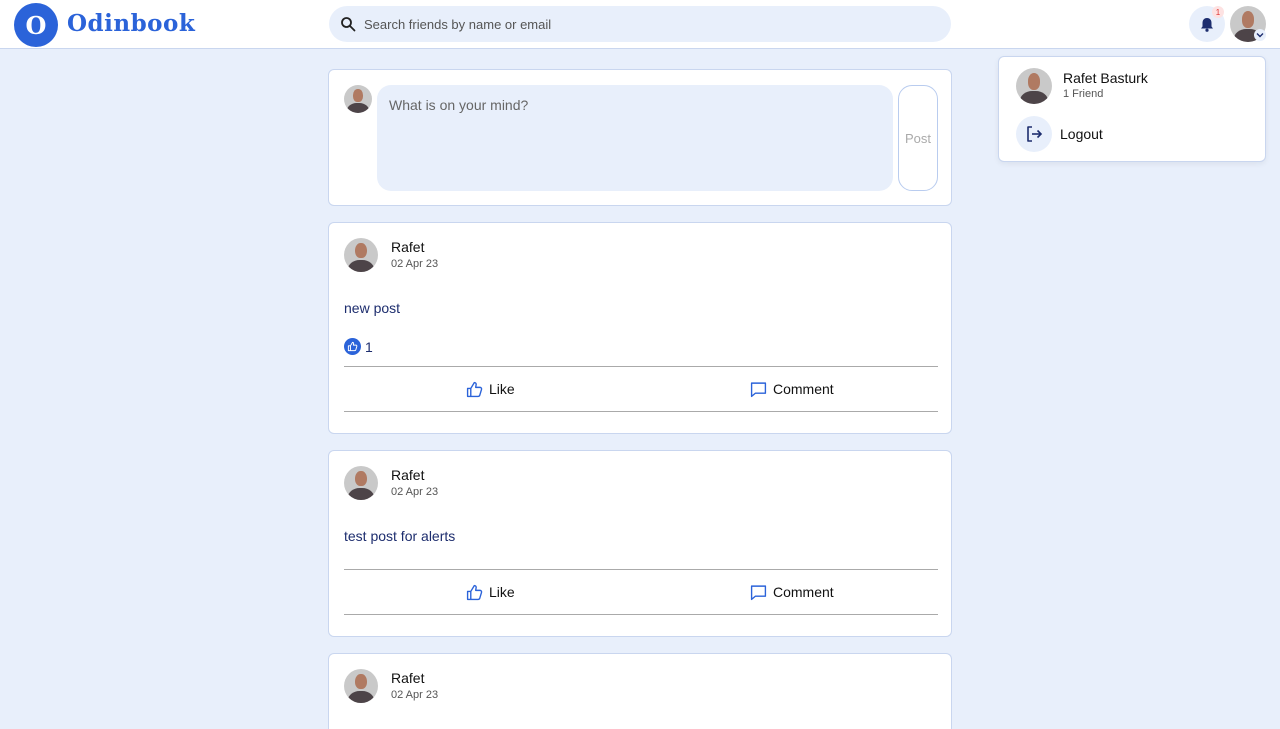 The width and height of the screenshot is (1280, 729). What do you see at coordinates (1034, 134) in the screenshot?
I see `logout-icon` at bounding box center [1034, 134].